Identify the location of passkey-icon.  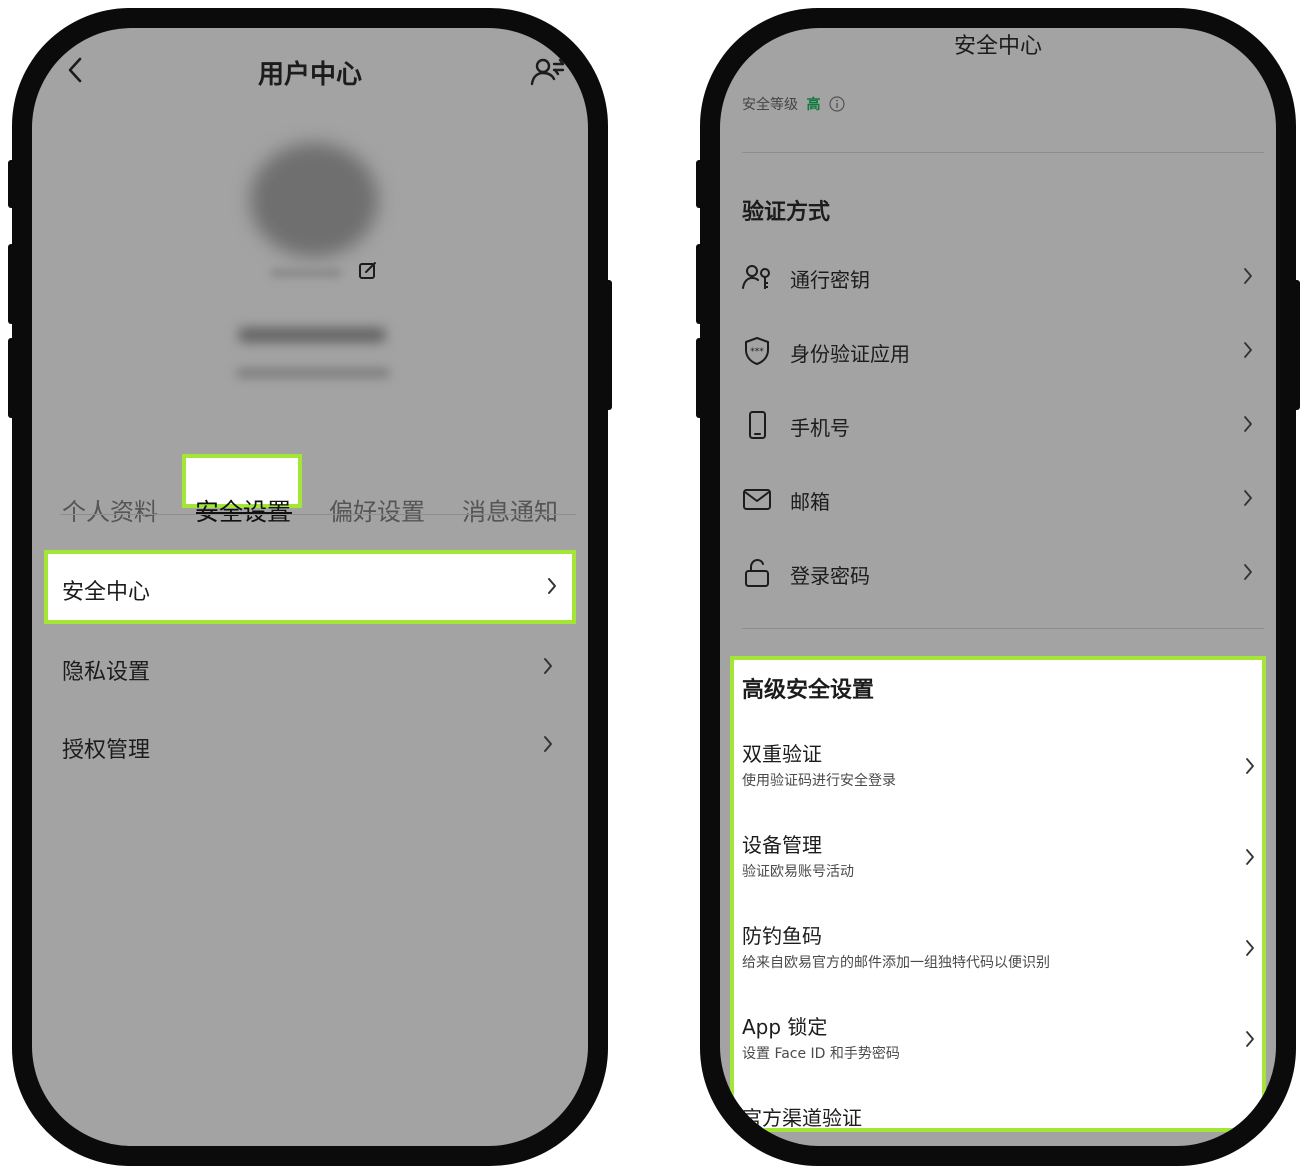
(757, 279).